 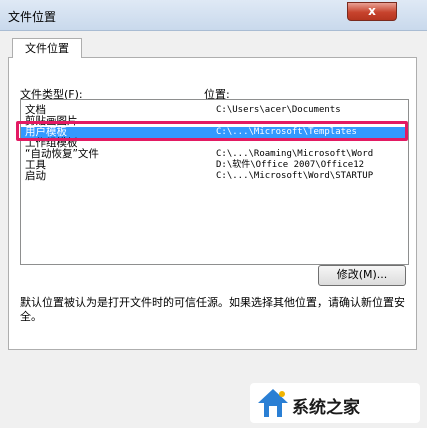 I want to click on list-item: 启动 C:\...\Microsoft\Word\STARTUP, so click(x=214, y=176).